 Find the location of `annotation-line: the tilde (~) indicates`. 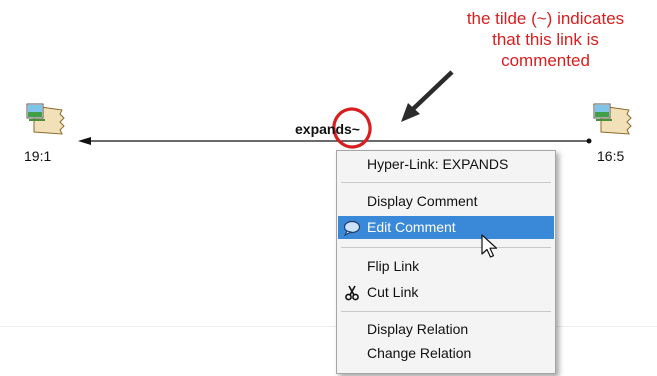

annotation-line: the tilde (~) indicates is located at coordinates (545, 18).